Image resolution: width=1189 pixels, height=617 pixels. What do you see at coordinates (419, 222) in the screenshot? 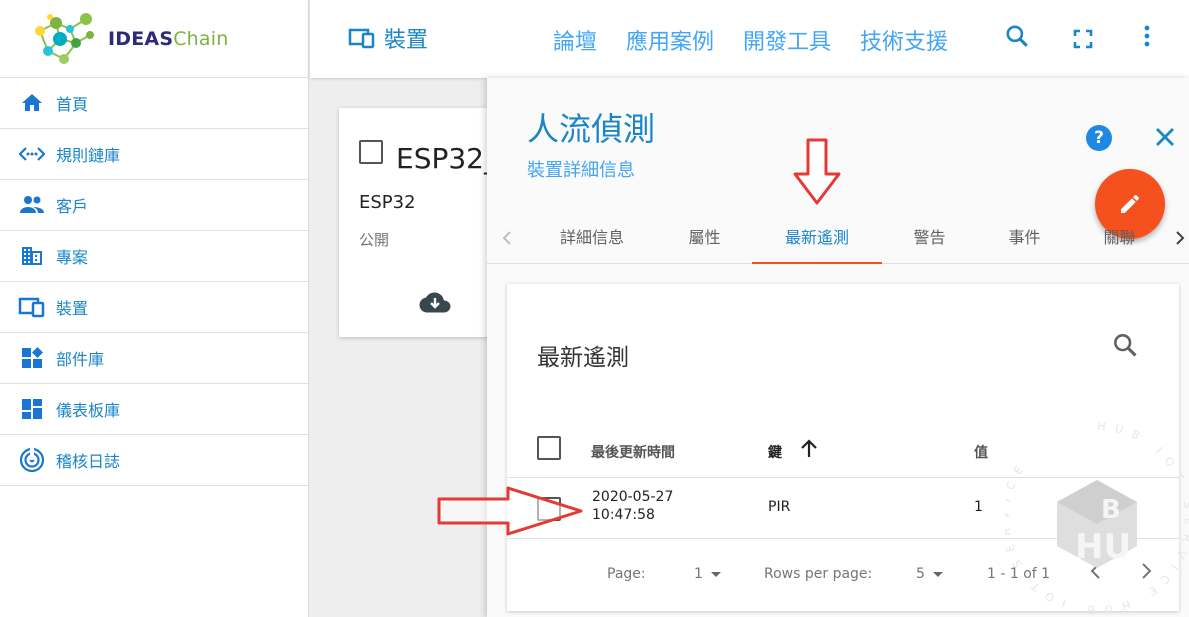
I see `device-card: ESP32_ ESP32 公開` at bounding box center [419, 222].